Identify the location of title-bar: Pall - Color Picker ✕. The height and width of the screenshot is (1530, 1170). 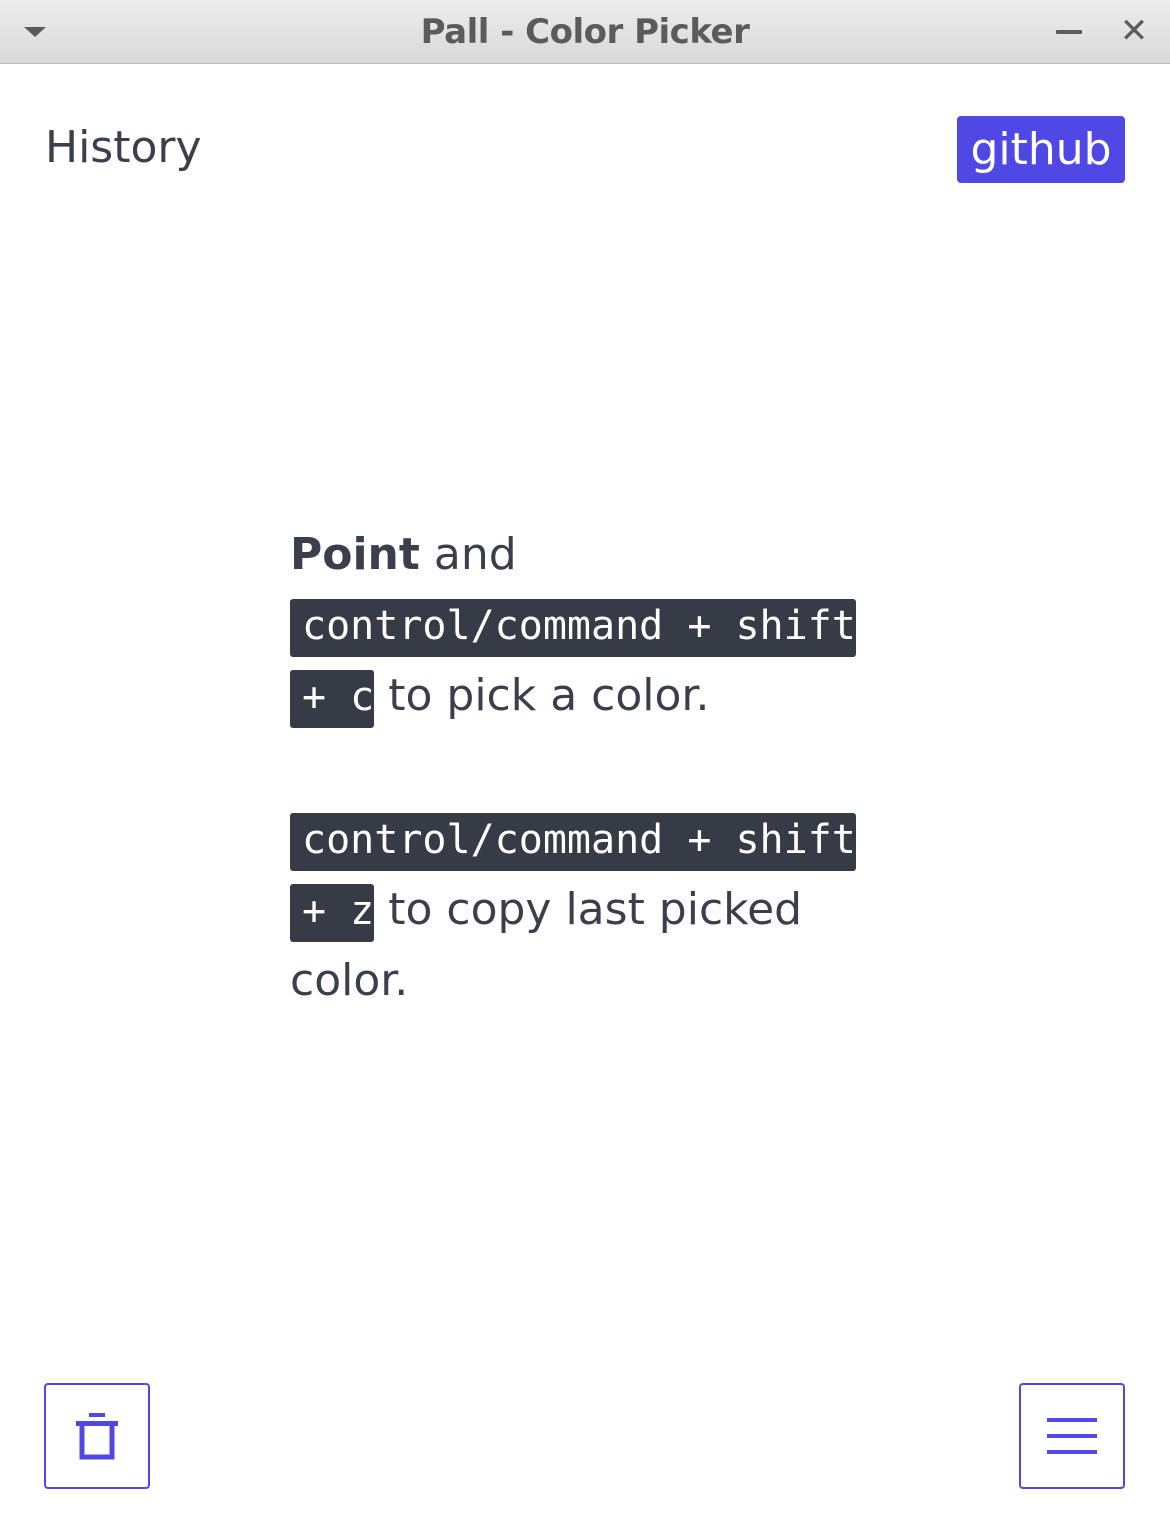
(585, 32).